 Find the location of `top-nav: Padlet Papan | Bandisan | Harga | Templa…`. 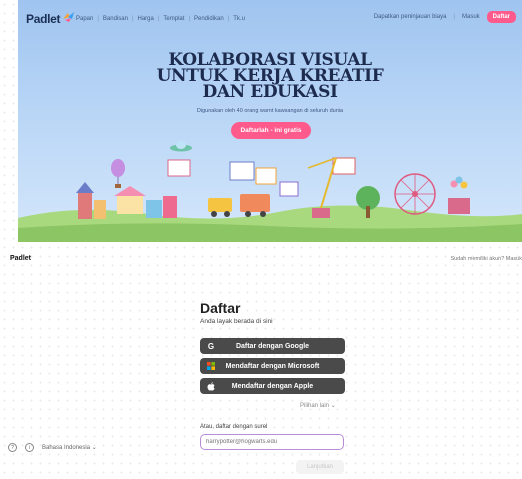

top-nav: Padlet Papan | Bandisan | Harga | Templa… is located at coordinates (270, 18).